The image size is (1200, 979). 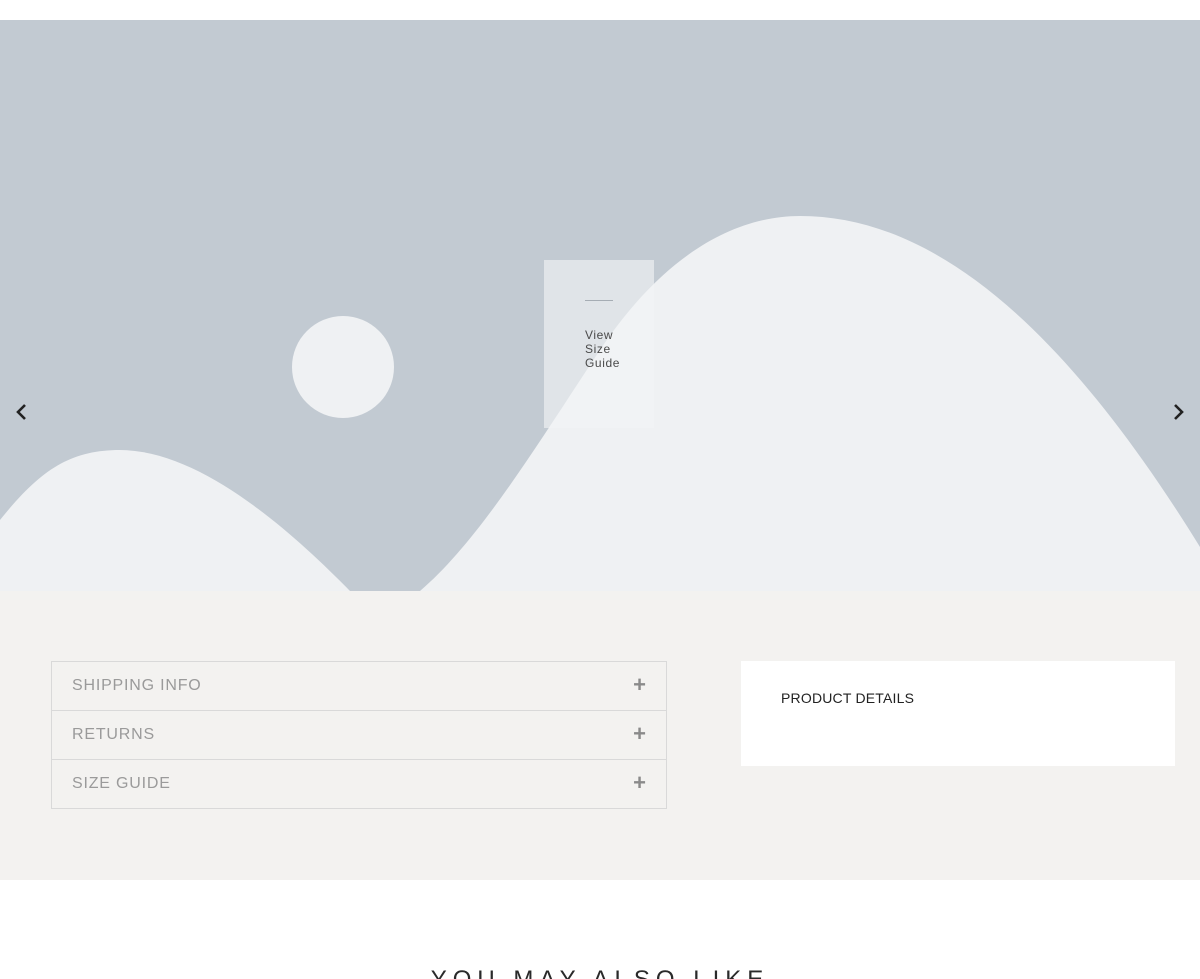 I want to click on placeholder-sun-shape, so click(x=343, y=367).